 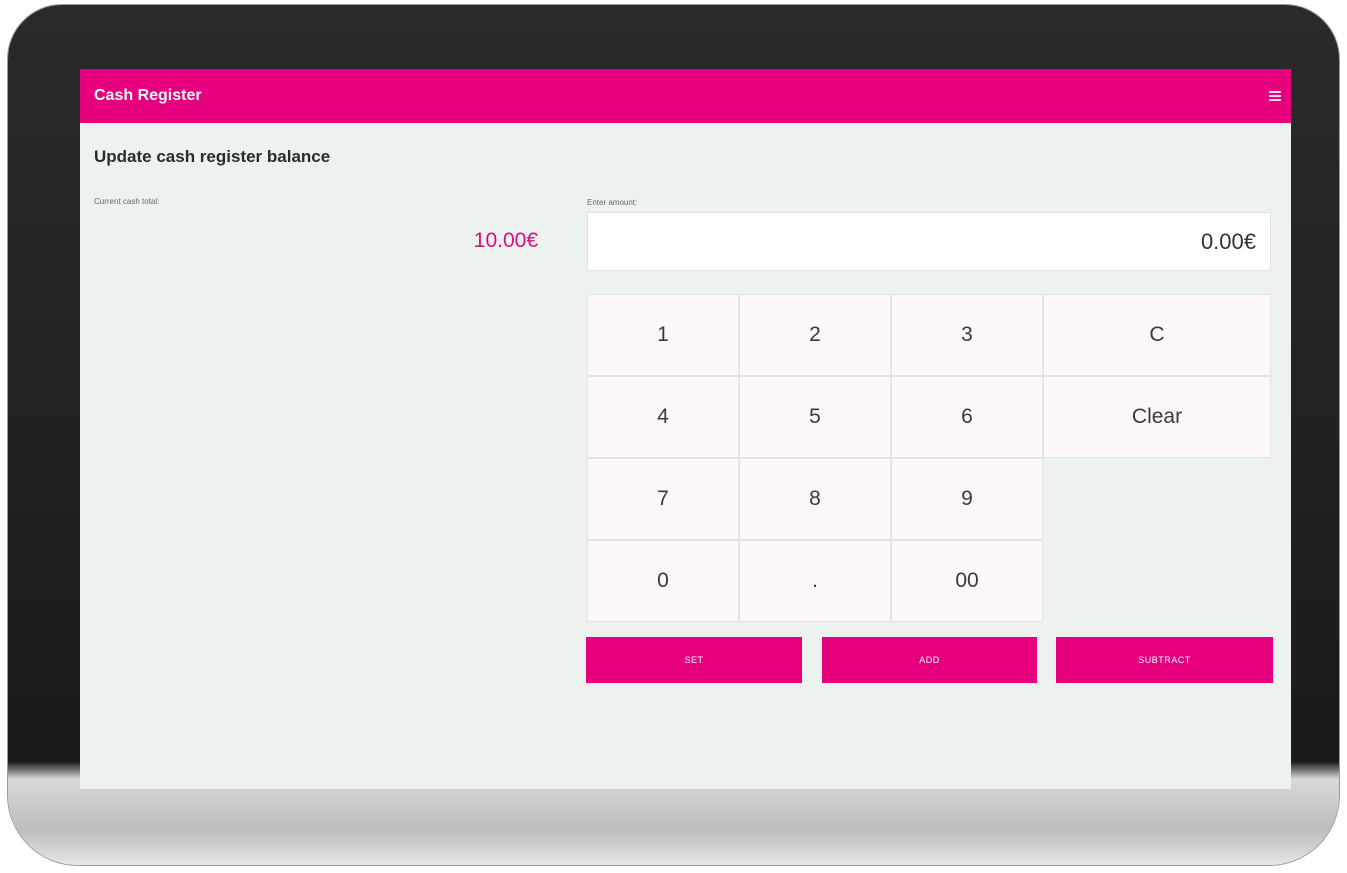 I want to click on set-button: SET, so click(x=694, y=660).